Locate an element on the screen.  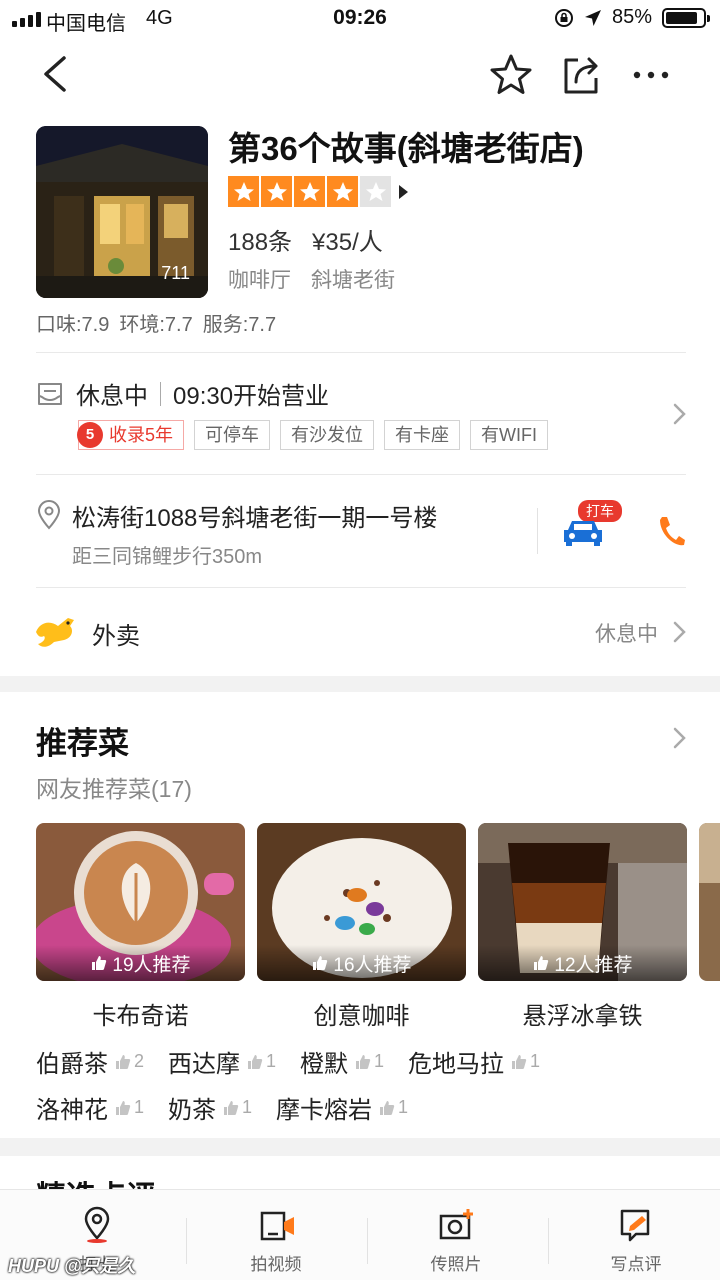
dish-name: 悬浮冰拿铁 is located at coordinates (582, 1016).